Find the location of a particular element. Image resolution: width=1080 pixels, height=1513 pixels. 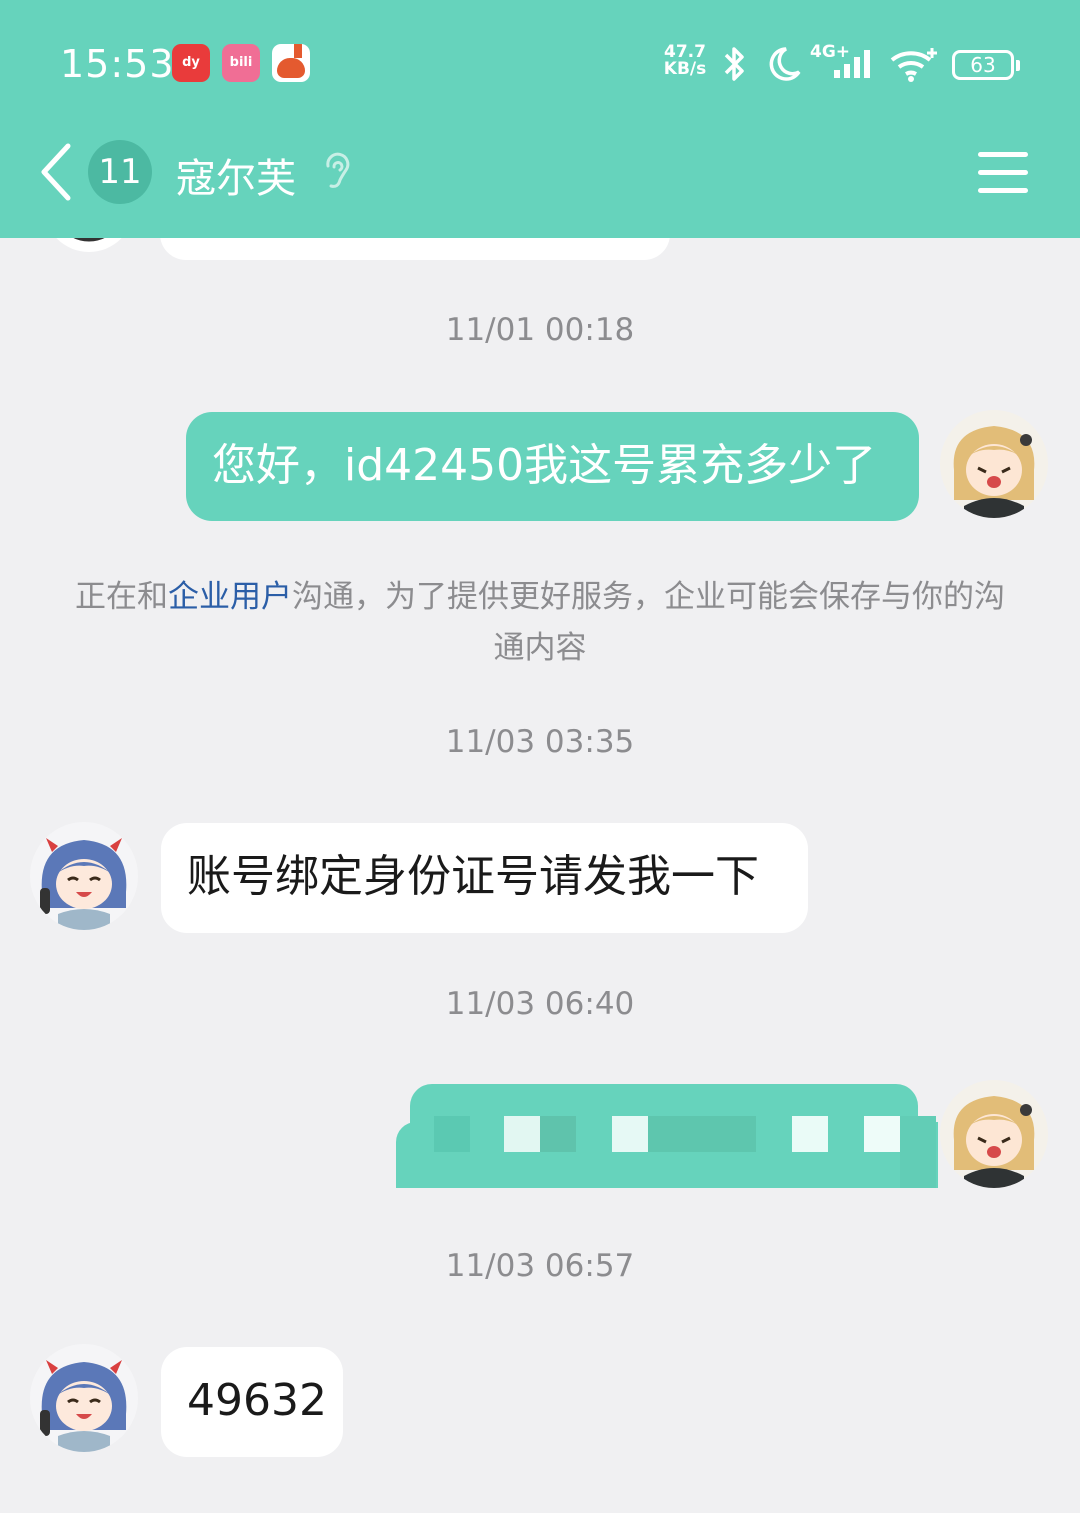

enterprise-user-link: 企业用户 is located at coordinates (230, 597).